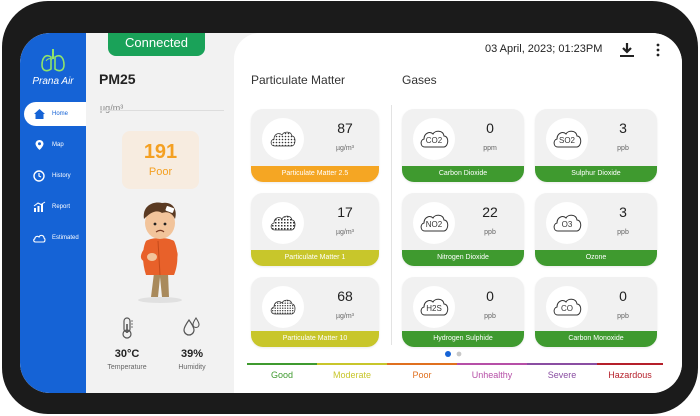  Describe the element at coordinates (162, 110) in the screenshot. I see `divider` at that location.